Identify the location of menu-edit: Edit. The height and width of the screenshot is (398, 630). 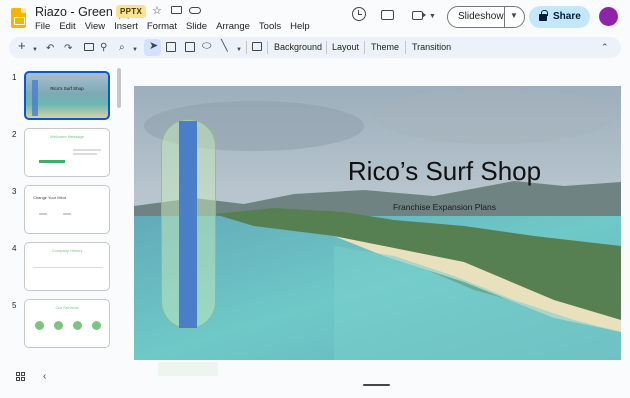
(69, 26).